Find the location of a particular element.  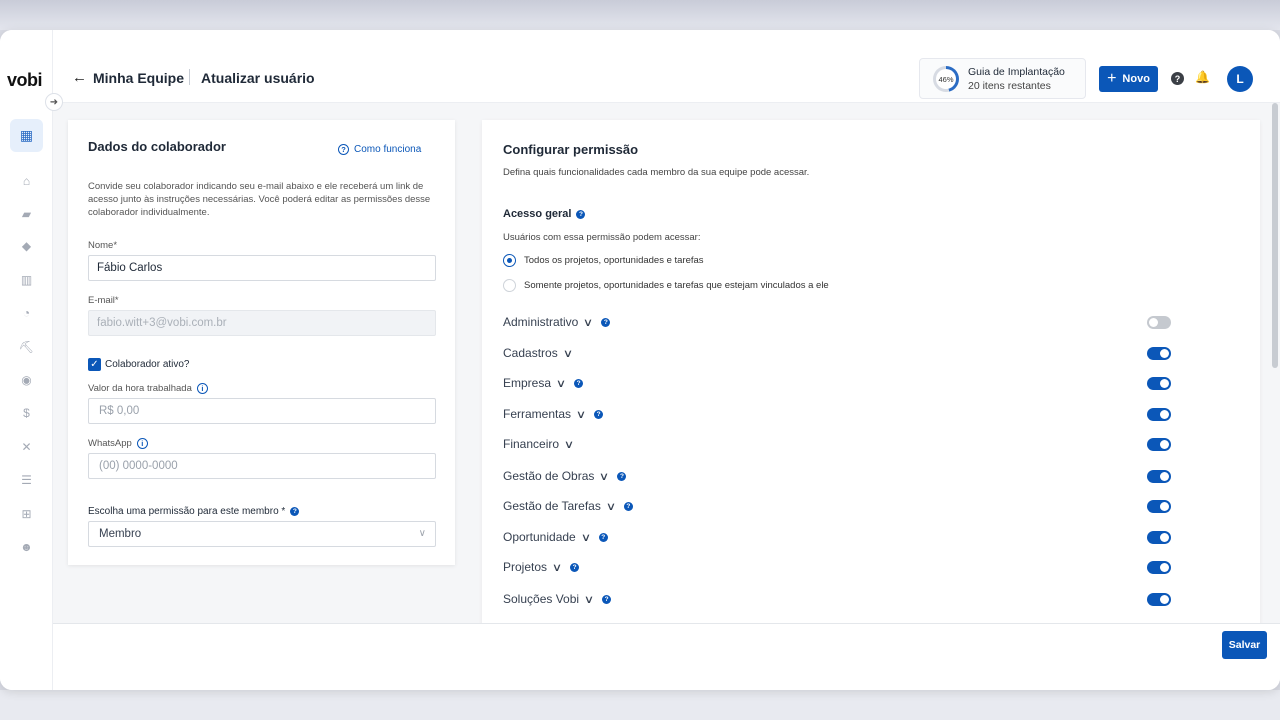

logo: vobi is located at coordinates (25, 80).